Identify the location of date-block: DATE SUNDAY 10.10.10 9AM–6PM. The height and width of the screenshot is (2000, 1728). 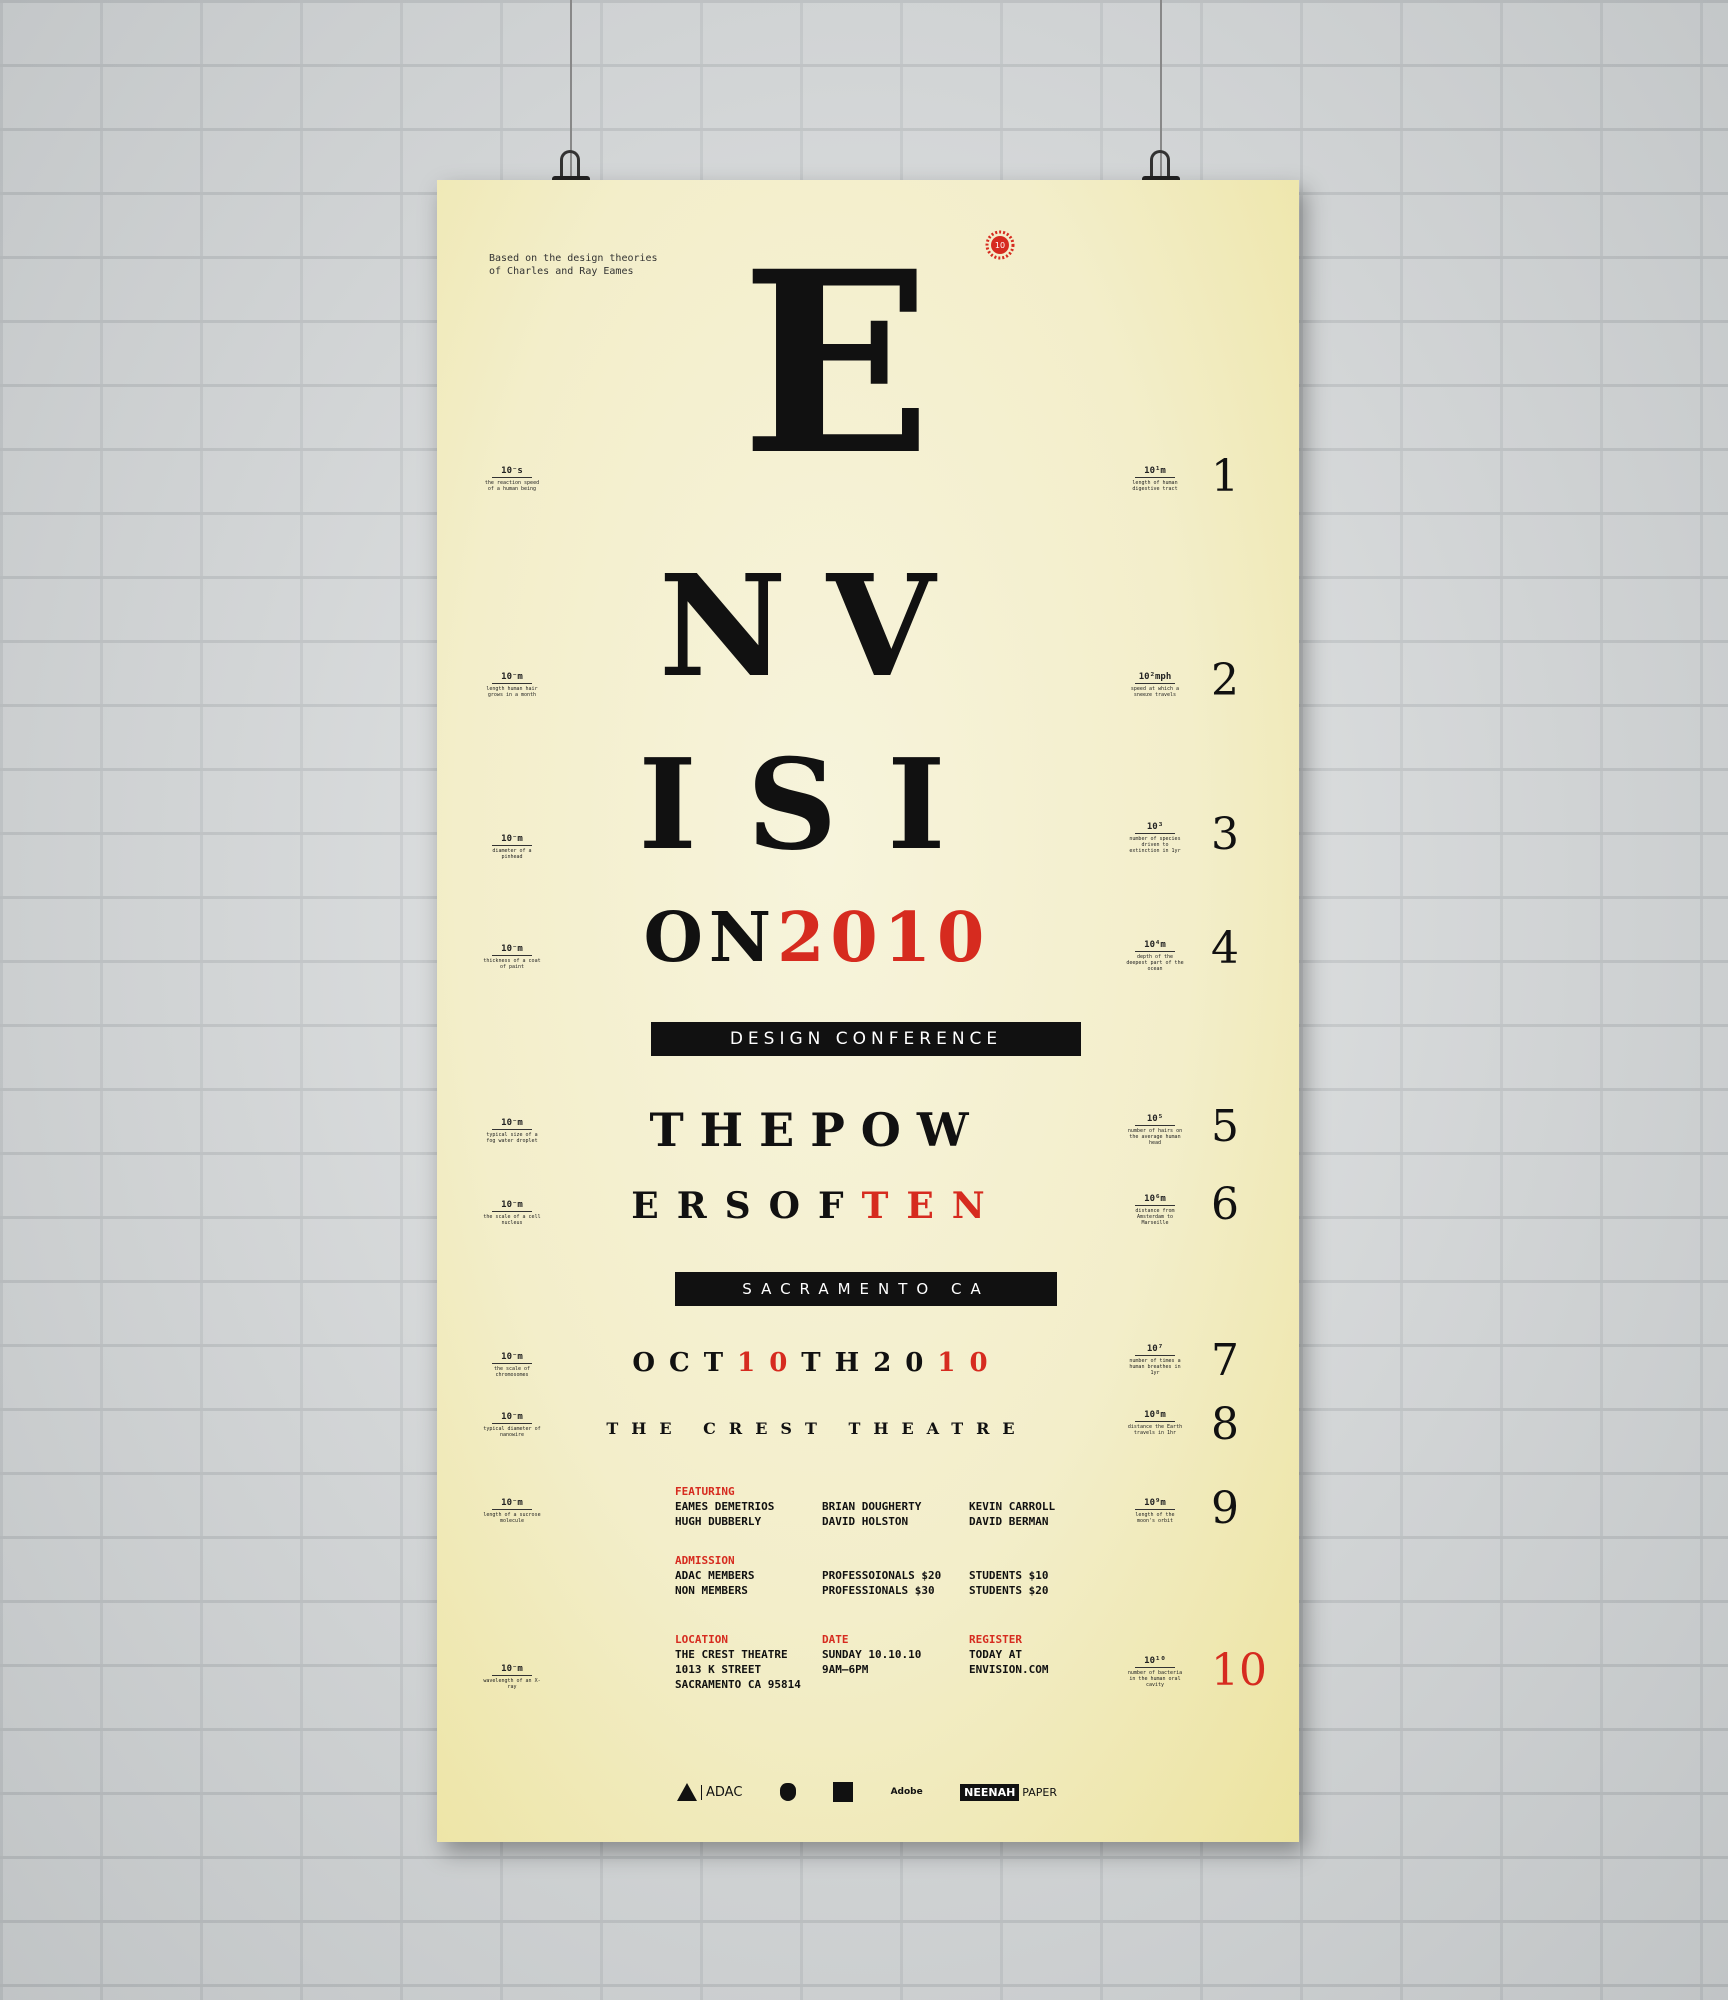
(872, 1654).